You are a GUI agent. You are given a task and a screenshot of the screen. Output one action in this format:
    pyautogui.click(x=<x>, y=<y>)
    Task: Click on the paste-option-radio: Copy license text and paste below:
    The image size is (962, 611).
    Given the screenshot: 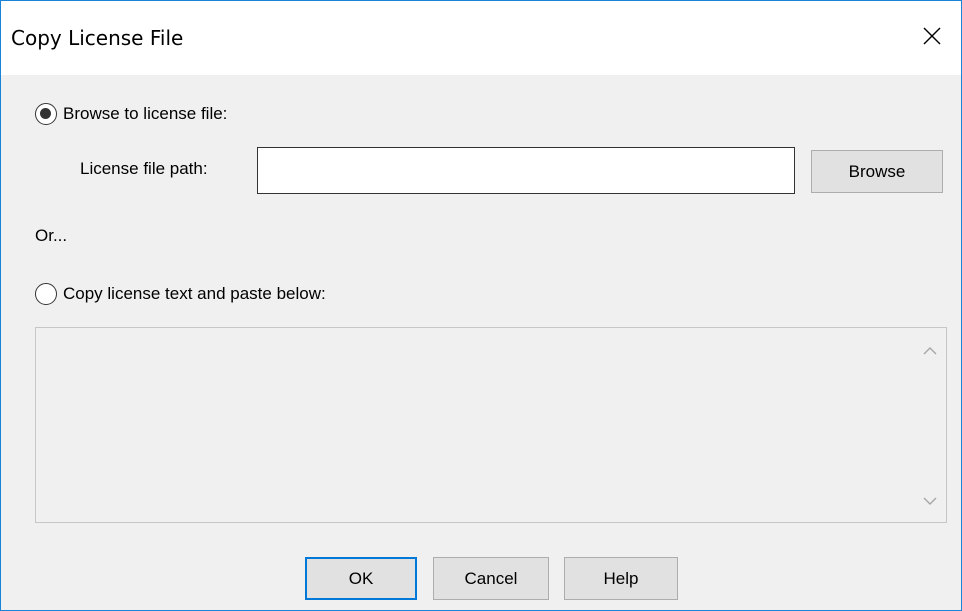 What is the action you would take?
    pyautogui.click(x=180, y=294)
    